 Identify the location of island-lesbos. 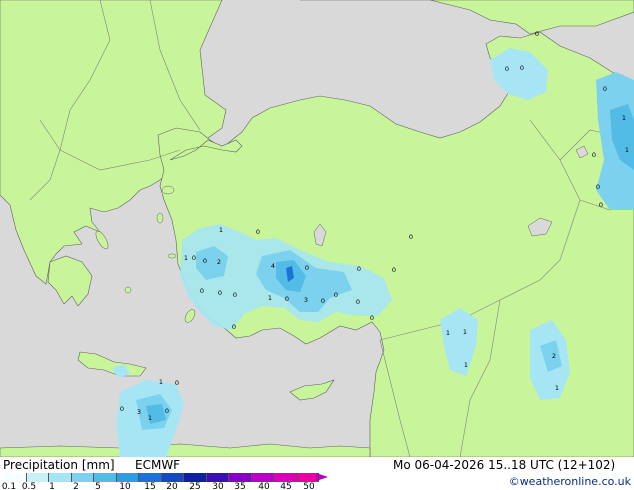
(168, 190).